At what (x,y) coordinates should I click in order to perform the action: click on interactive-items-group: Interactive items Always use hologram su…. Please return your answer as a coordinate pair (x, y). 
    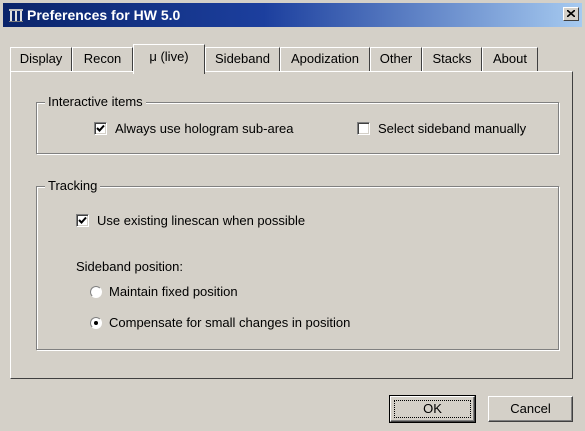
    Looking at the image, I should click on (297, 124).